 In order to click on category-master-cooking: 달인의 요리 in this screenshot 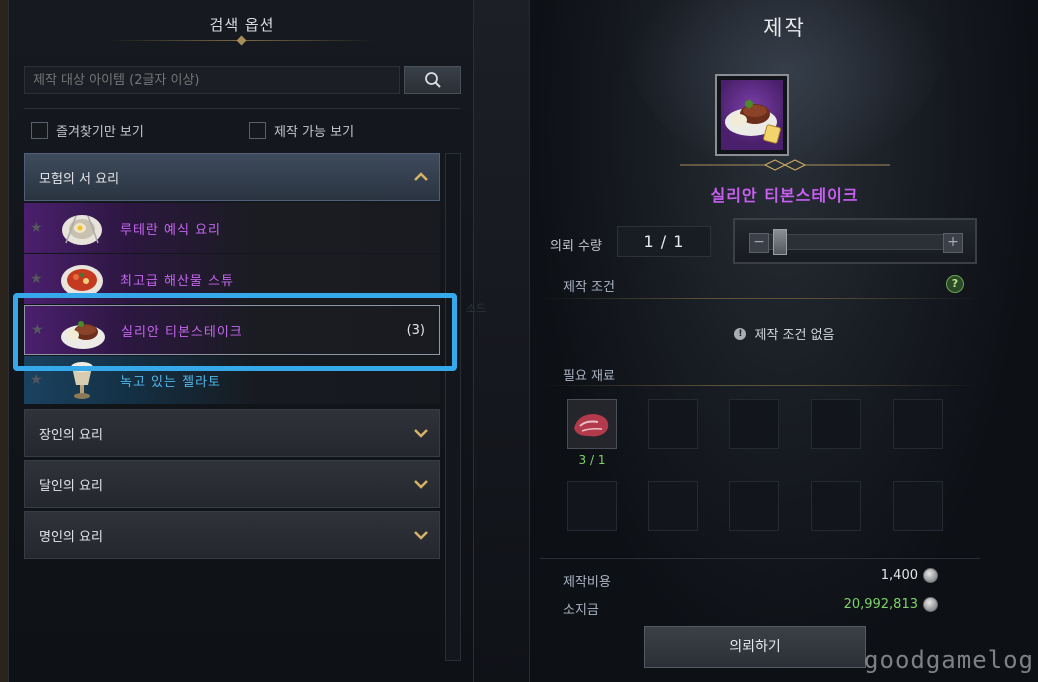, I will do `click(232, 484)`.